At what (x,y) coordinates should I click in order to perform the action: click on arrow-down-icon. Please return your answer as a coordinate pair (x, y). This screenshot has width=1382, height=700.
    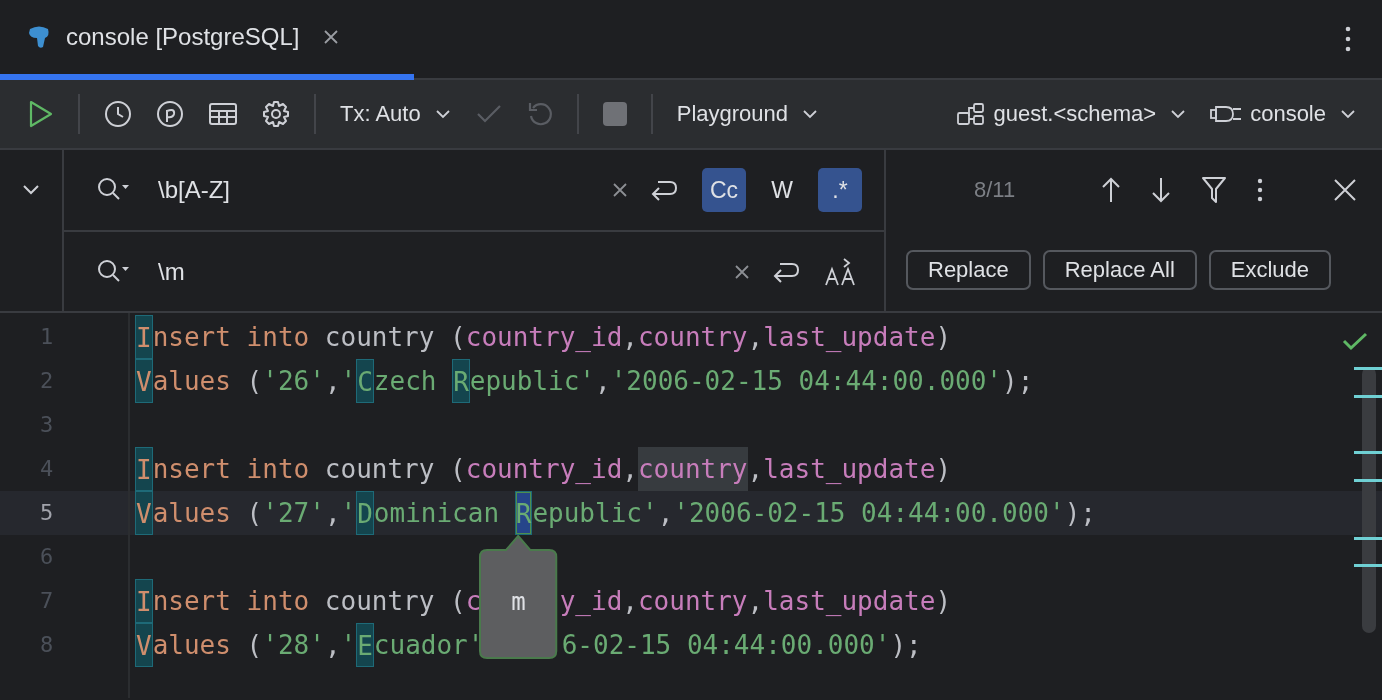
    Looking at the image, I should click on (1161, 190).